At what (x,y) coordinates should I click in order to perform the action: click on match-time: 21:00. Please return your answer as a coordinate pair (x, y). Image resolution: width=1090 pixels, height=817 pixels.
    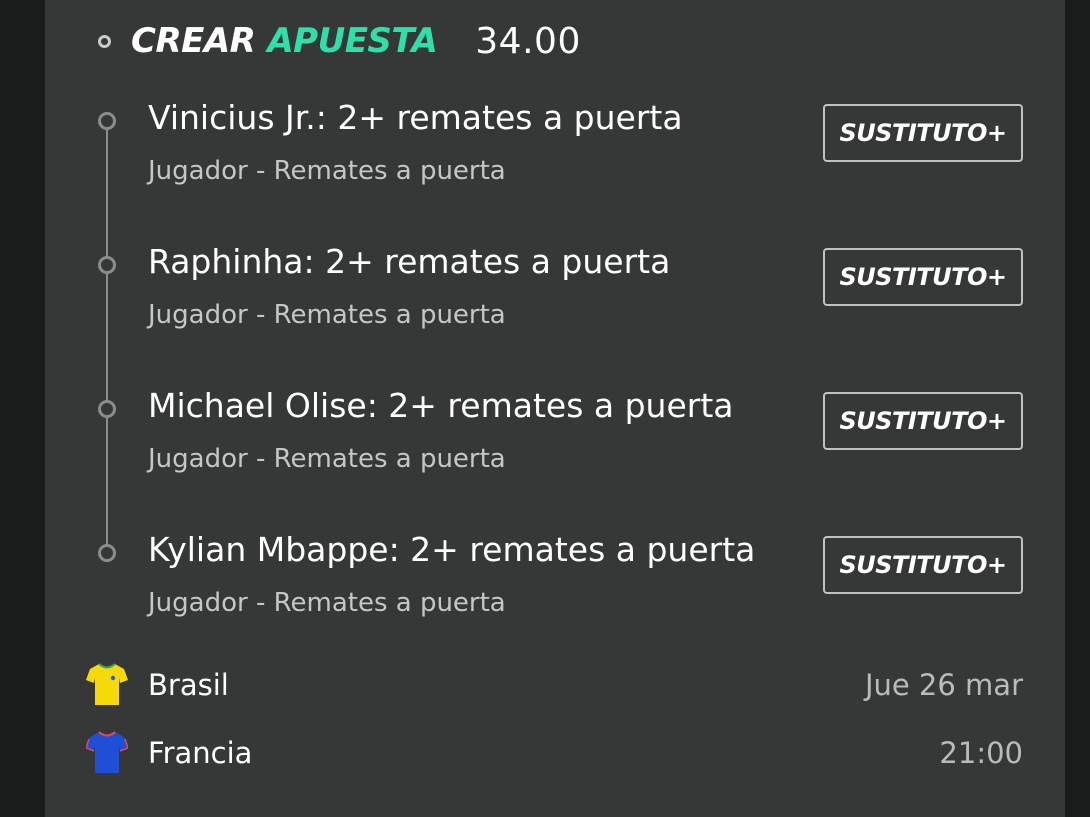
    Looking at the image, I should click on (981, 753).